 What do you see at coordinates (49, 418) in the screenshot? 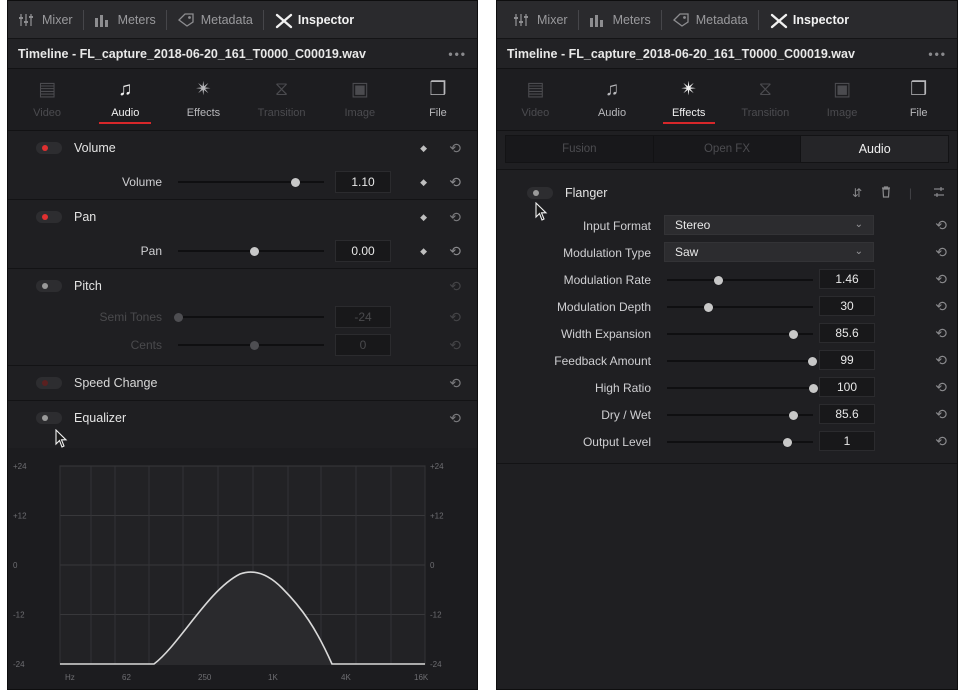
I see `equalizer-enable-toggle` at bounding box center [49, 418].